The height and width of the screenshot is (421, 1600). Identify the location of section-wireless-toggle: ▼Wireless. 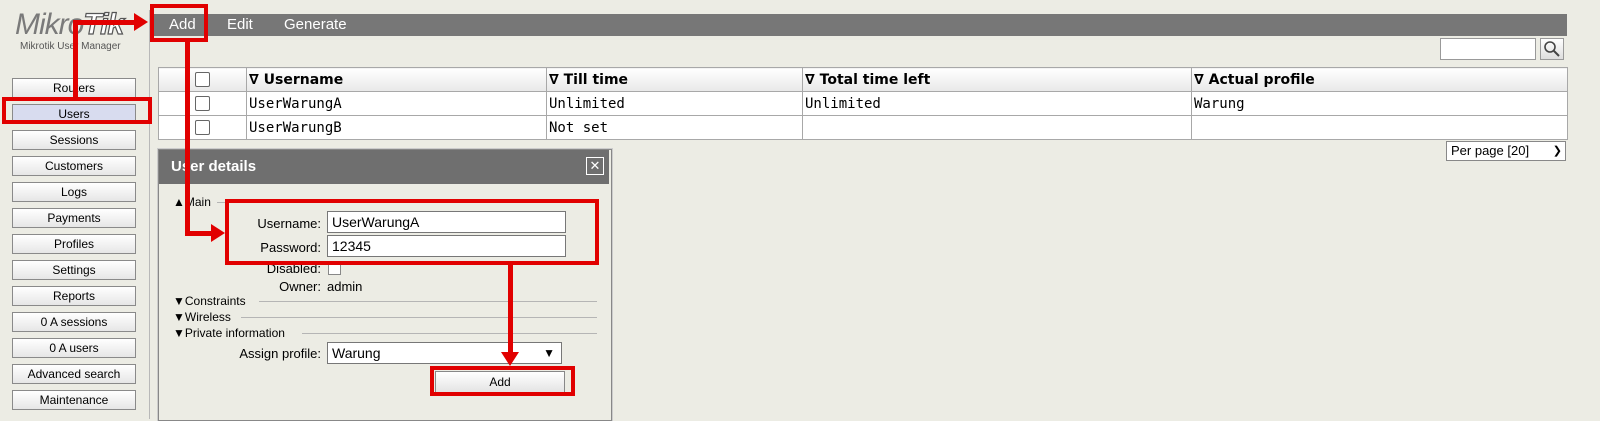
(202, 317).